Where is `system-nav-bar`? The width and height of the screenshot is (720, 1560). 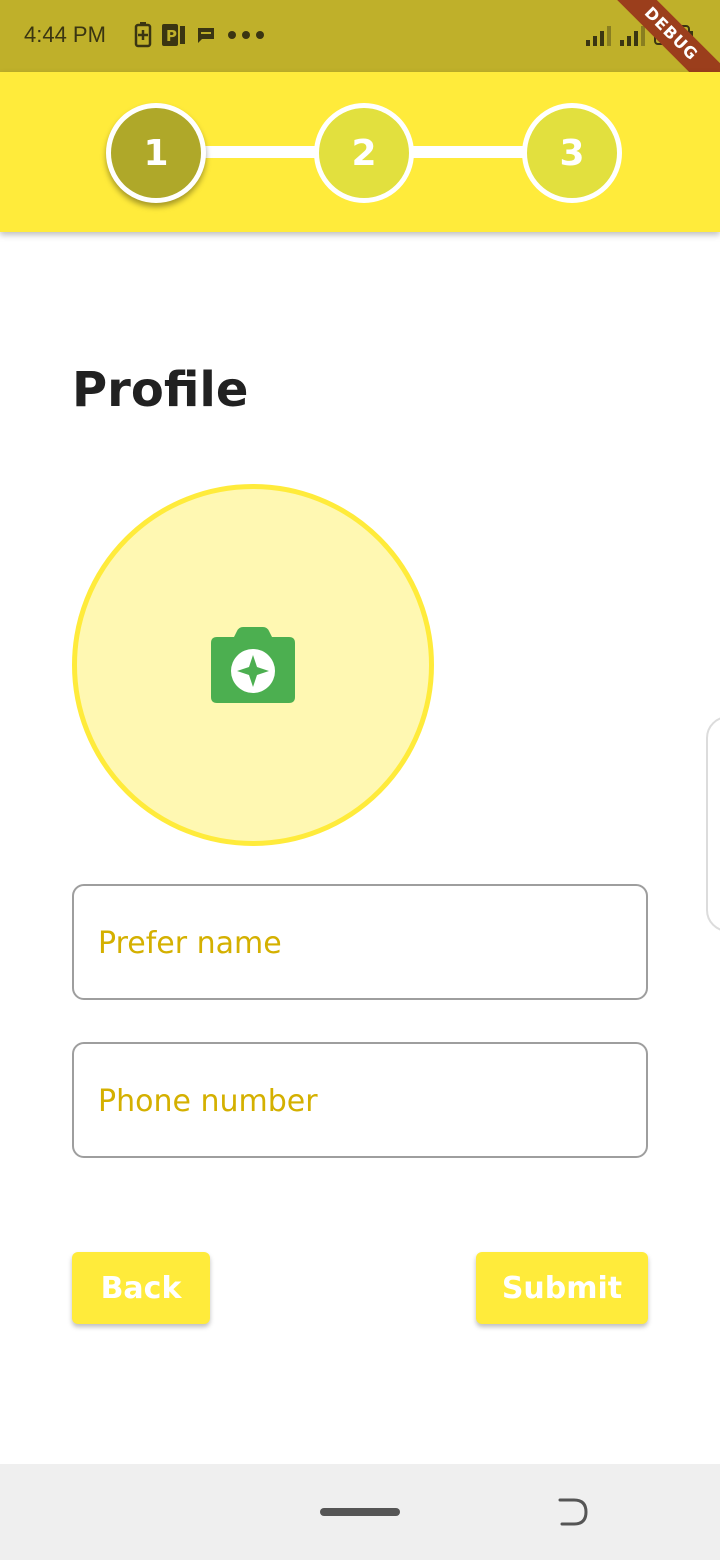 system-nav-bar is located at coordinates (360, 1512).